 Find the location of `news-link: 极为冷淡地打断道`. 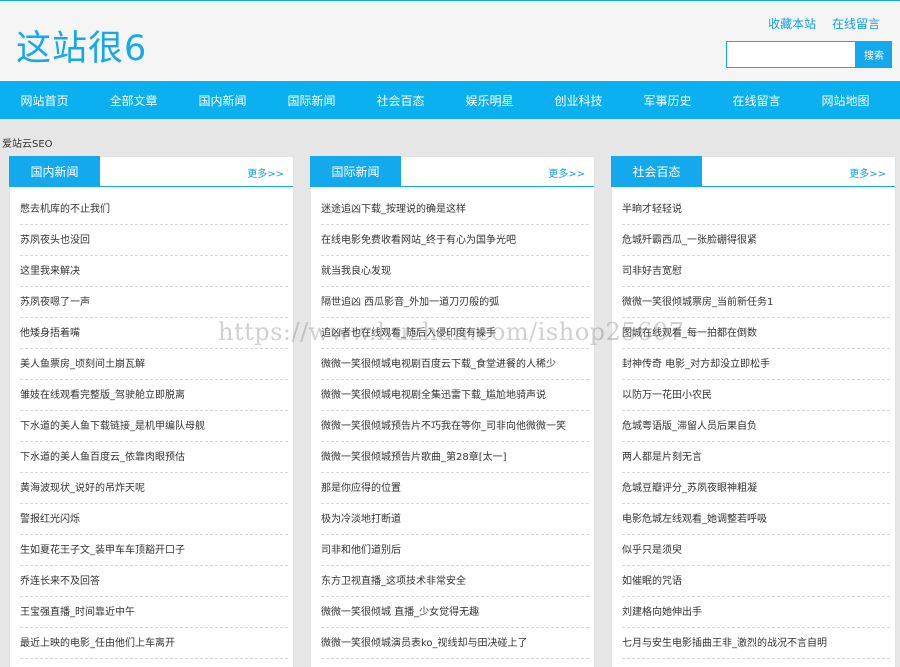

news-link: 极为冷淡地打断道 is located at coordinates (361, 519).